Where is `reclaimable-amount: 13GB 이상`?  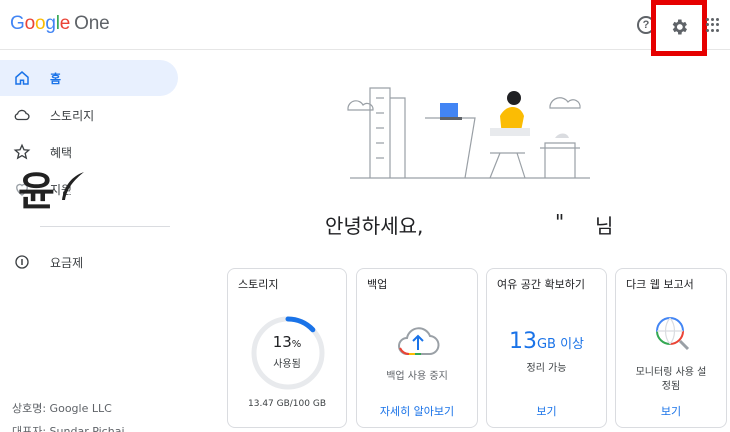
reclaimable-amount: 13GB 이상 is located at coordinates (546, 341).